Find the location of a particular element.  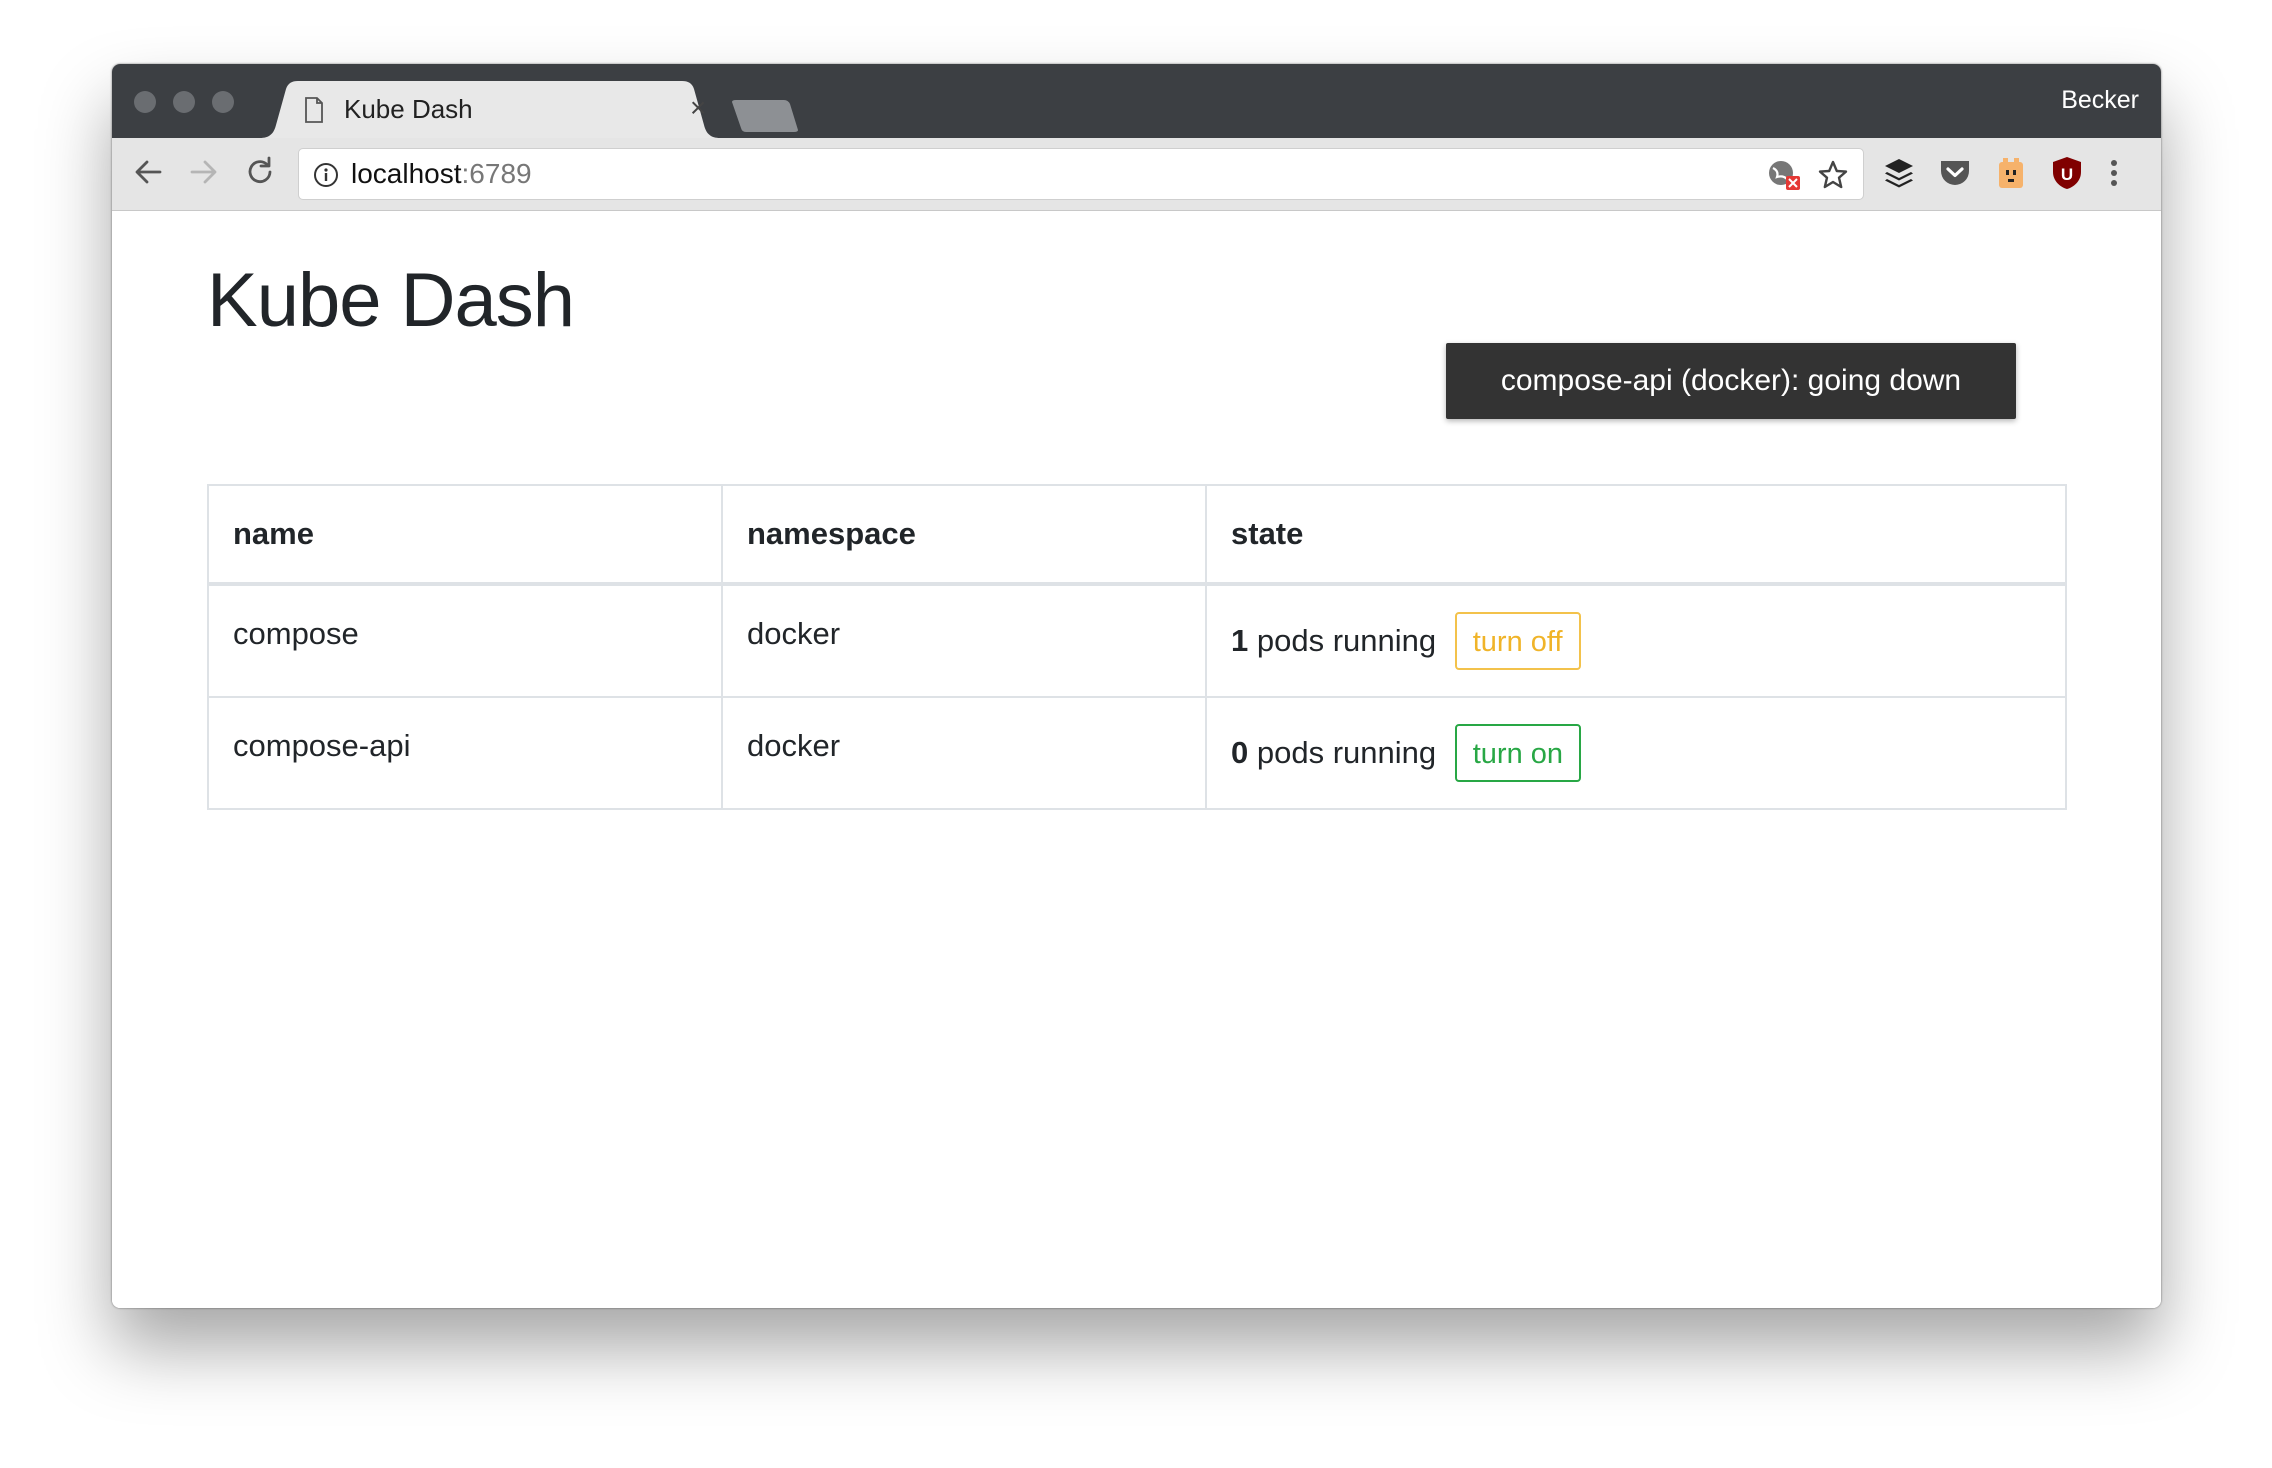

tab-kube-dash: Kube Dash × is located at coordinates (490, 109).